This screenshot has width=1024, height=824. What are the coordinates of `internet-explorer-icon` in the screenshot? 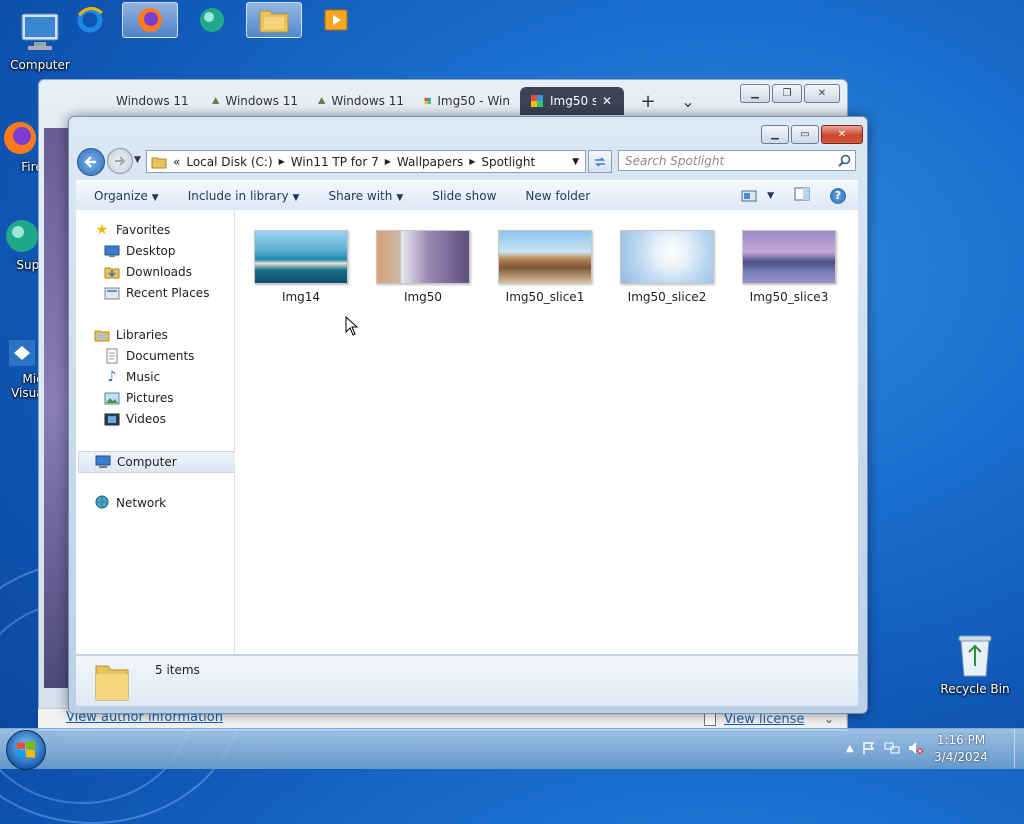 It's located at (90, 20).